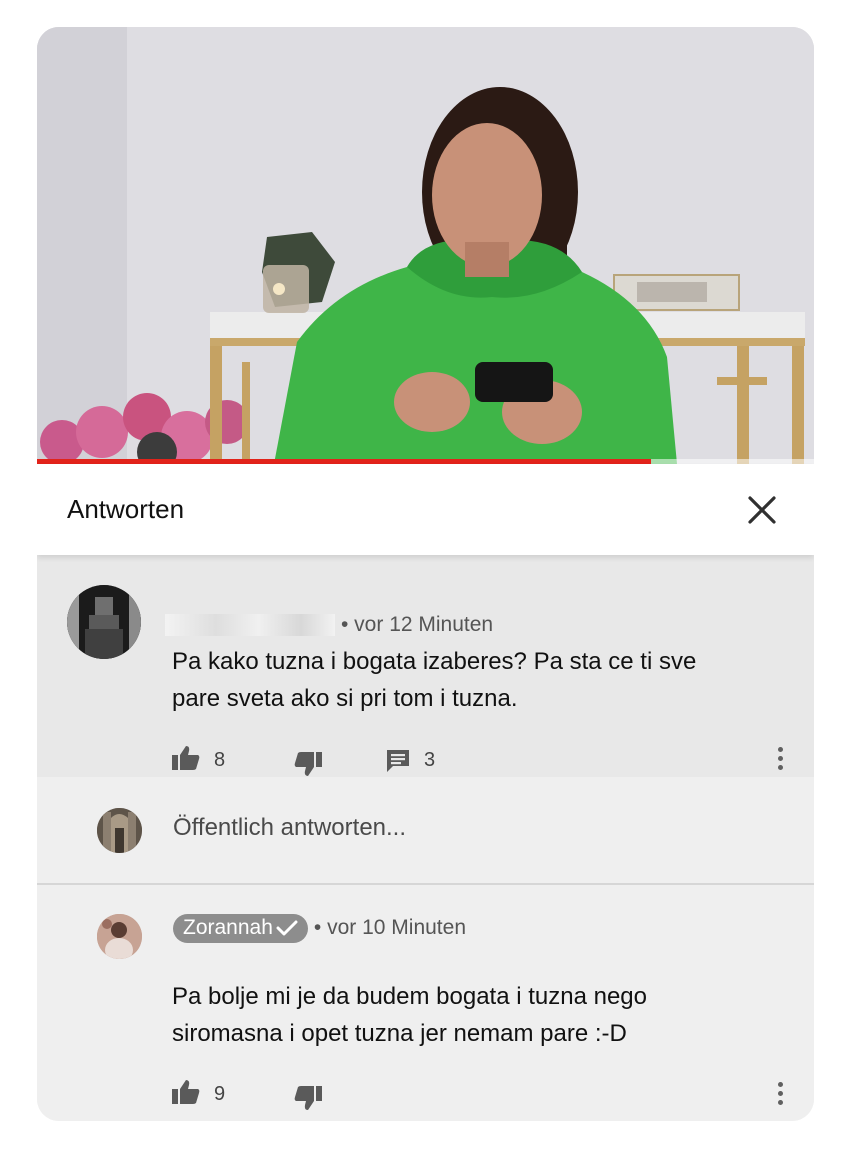  I want to click on current-user-avatar, so click(119, 830).